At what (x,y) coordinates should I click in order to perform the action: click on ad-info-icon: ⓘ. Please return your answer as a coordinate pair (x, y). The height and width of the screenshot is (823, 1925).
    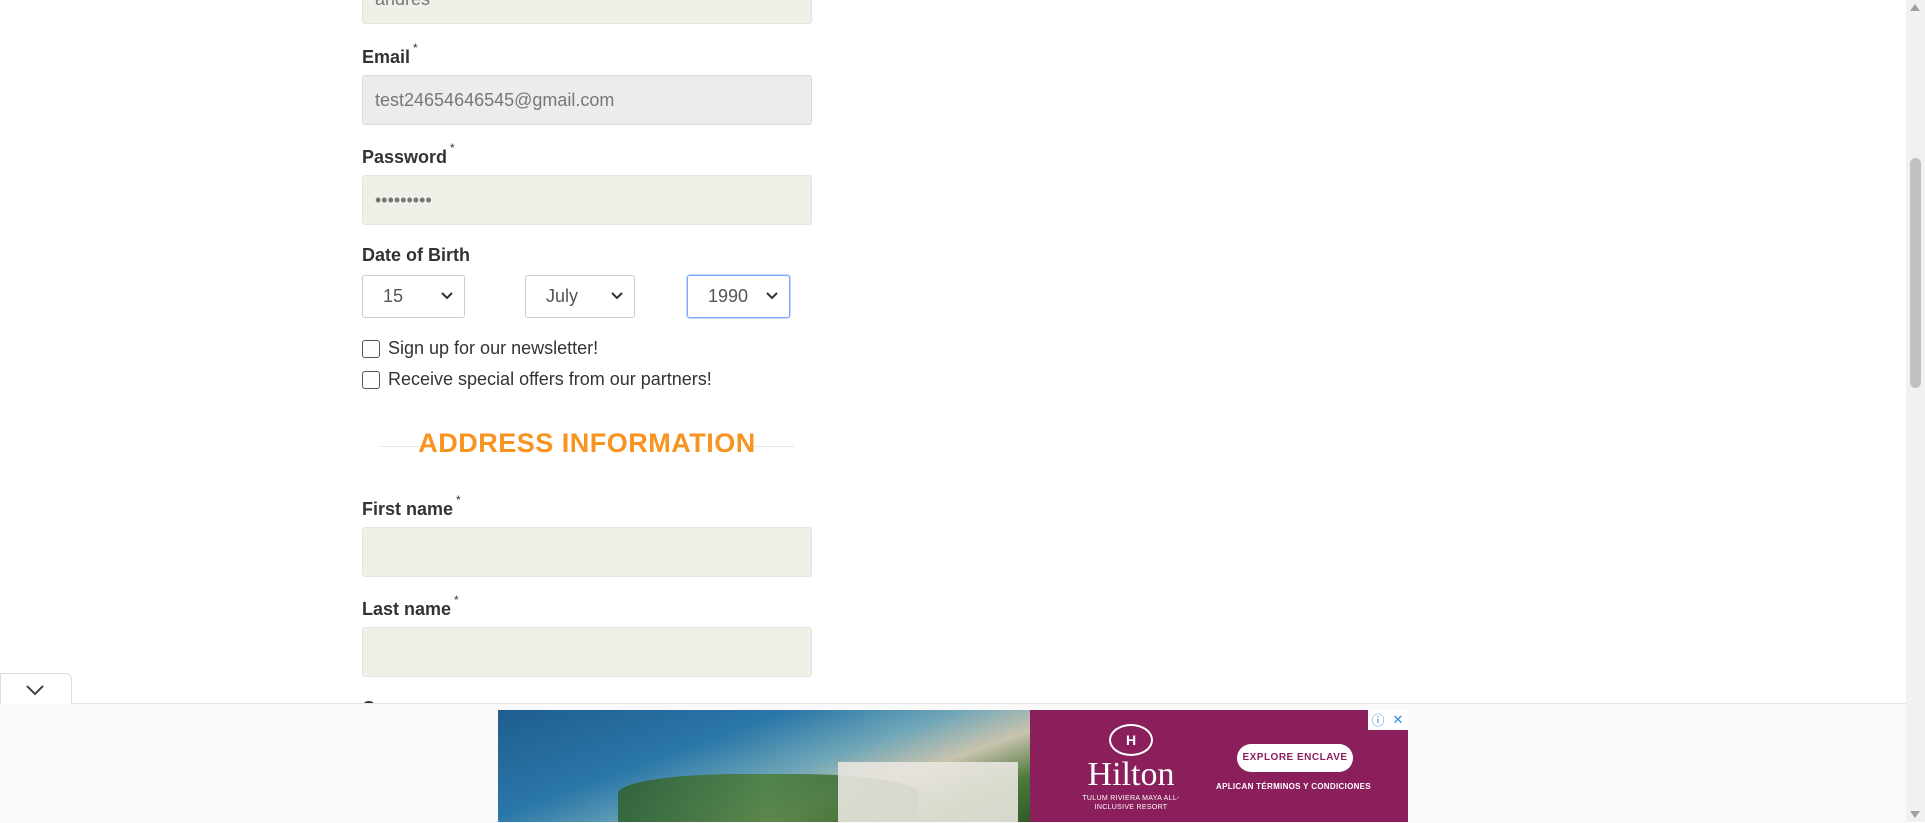
    Looking at the image, I should click on (1378, 720).